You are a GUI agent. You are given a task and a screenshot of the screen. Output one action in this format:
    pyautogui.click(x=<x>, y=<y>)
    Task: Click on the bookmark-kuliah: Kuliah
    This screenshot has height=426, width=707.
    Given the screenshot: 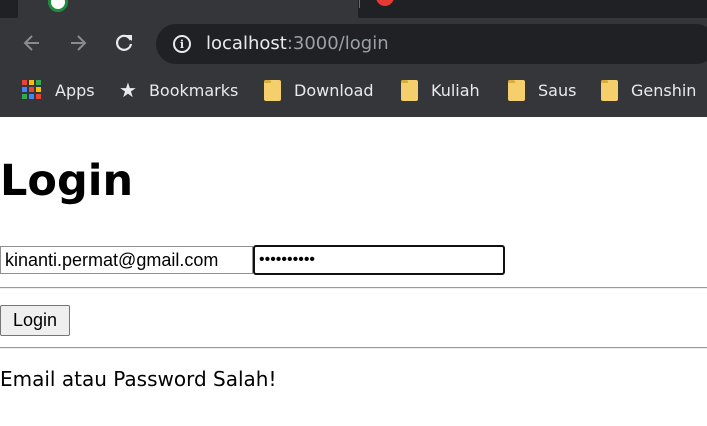 What is the action you would take?
    pyautogui.click(x=440, y=90)
    